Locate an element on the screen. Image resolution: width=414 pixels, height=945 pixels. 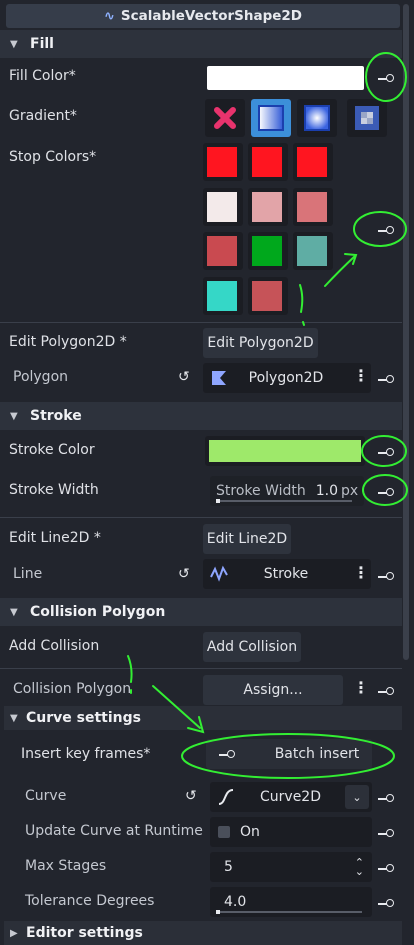
linear-gradient-icon is located at coordinates (271, 118).